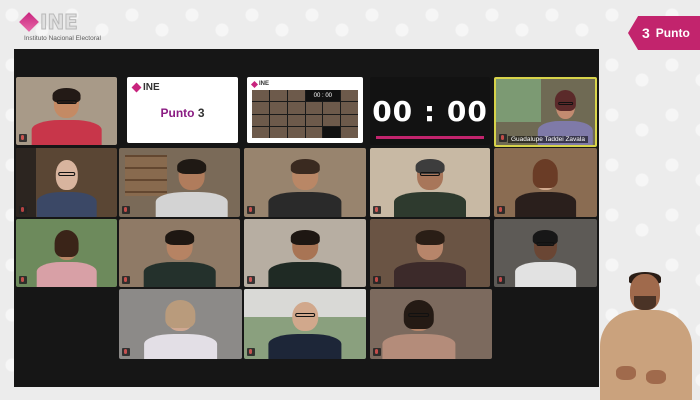  Describe the element at coordinates (646, 33) in the screenshot. I see `agenda-point-number: 3` at that location.